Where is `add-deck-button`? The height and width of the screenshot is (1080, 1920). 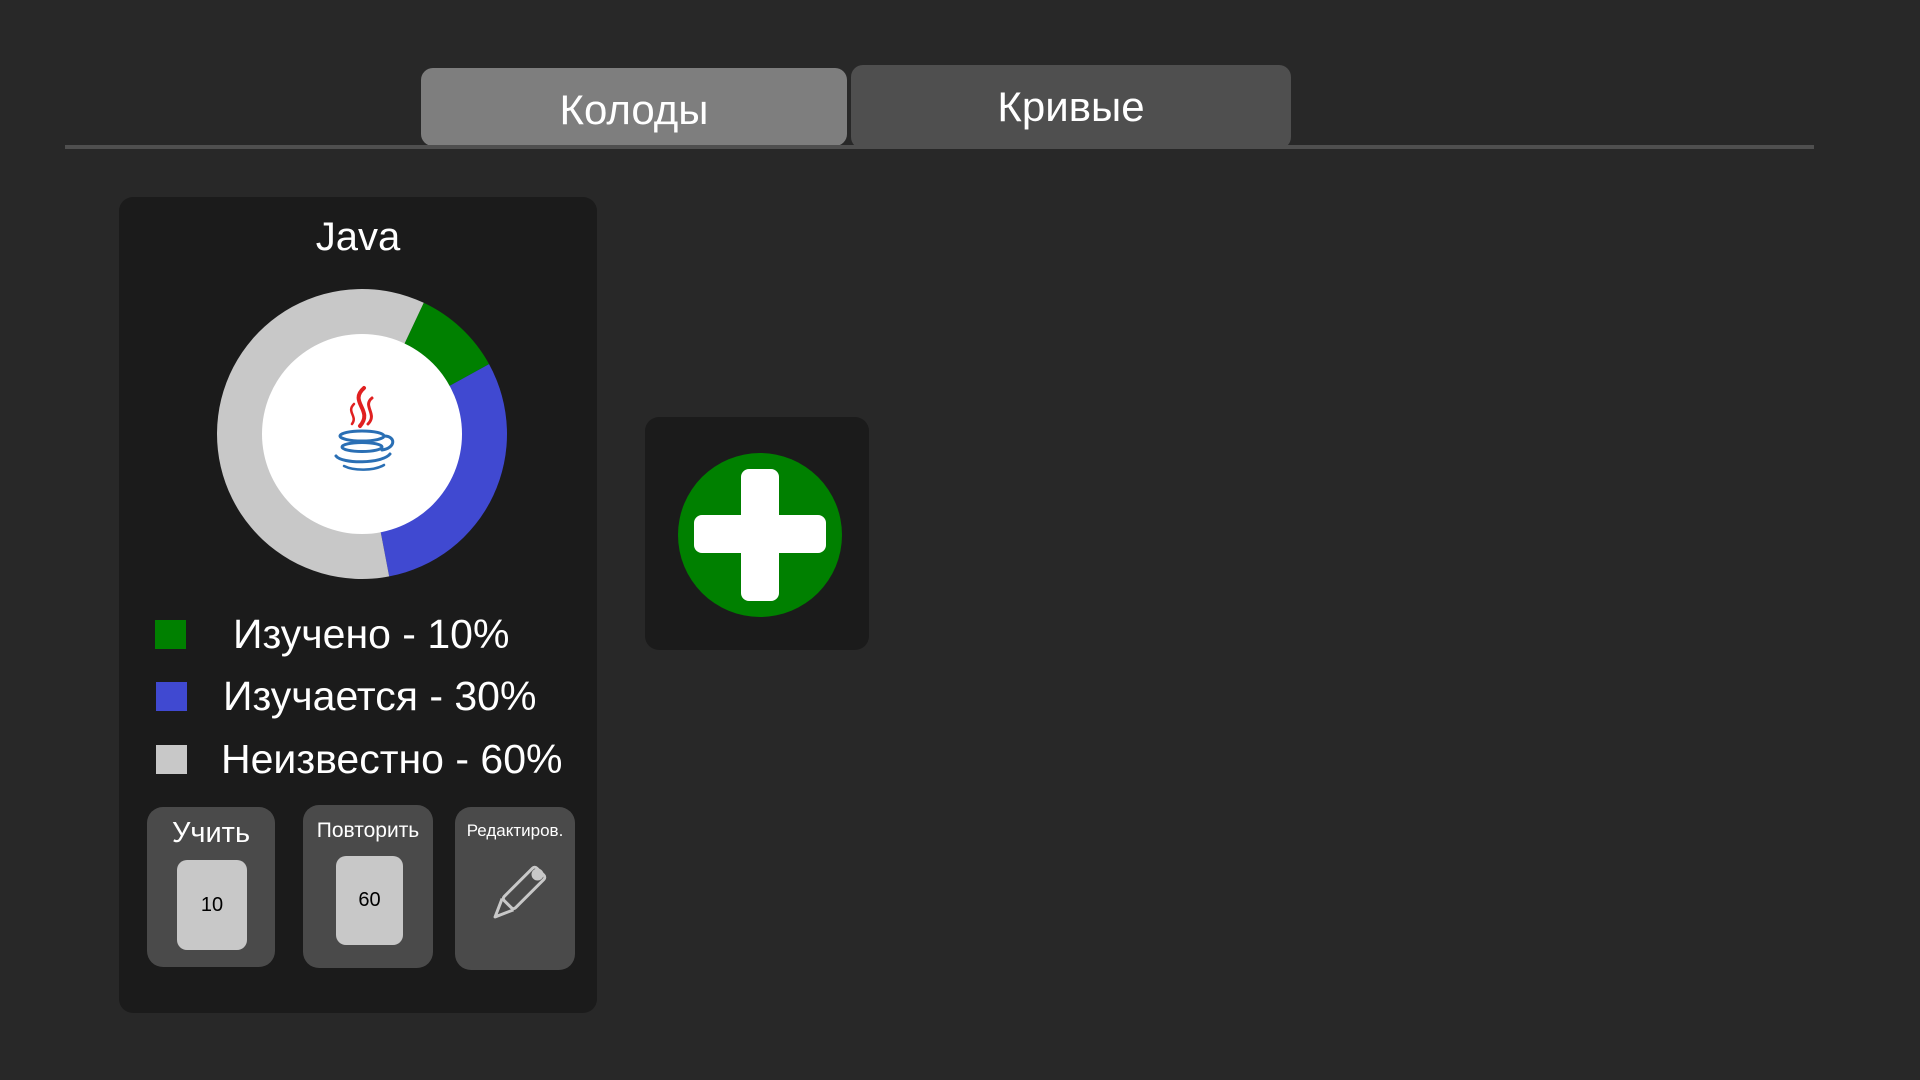
add-deck-button is located at coordinates (757, 533).